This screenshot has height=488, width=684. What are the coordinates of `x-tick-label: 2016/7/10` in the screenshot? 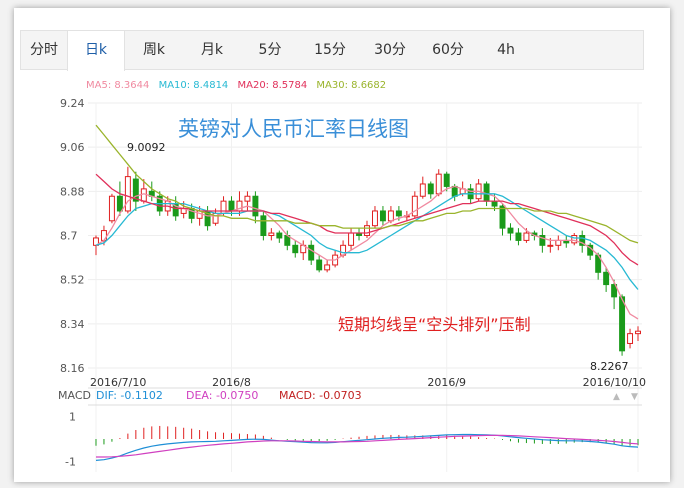 It's located at (118, 382).